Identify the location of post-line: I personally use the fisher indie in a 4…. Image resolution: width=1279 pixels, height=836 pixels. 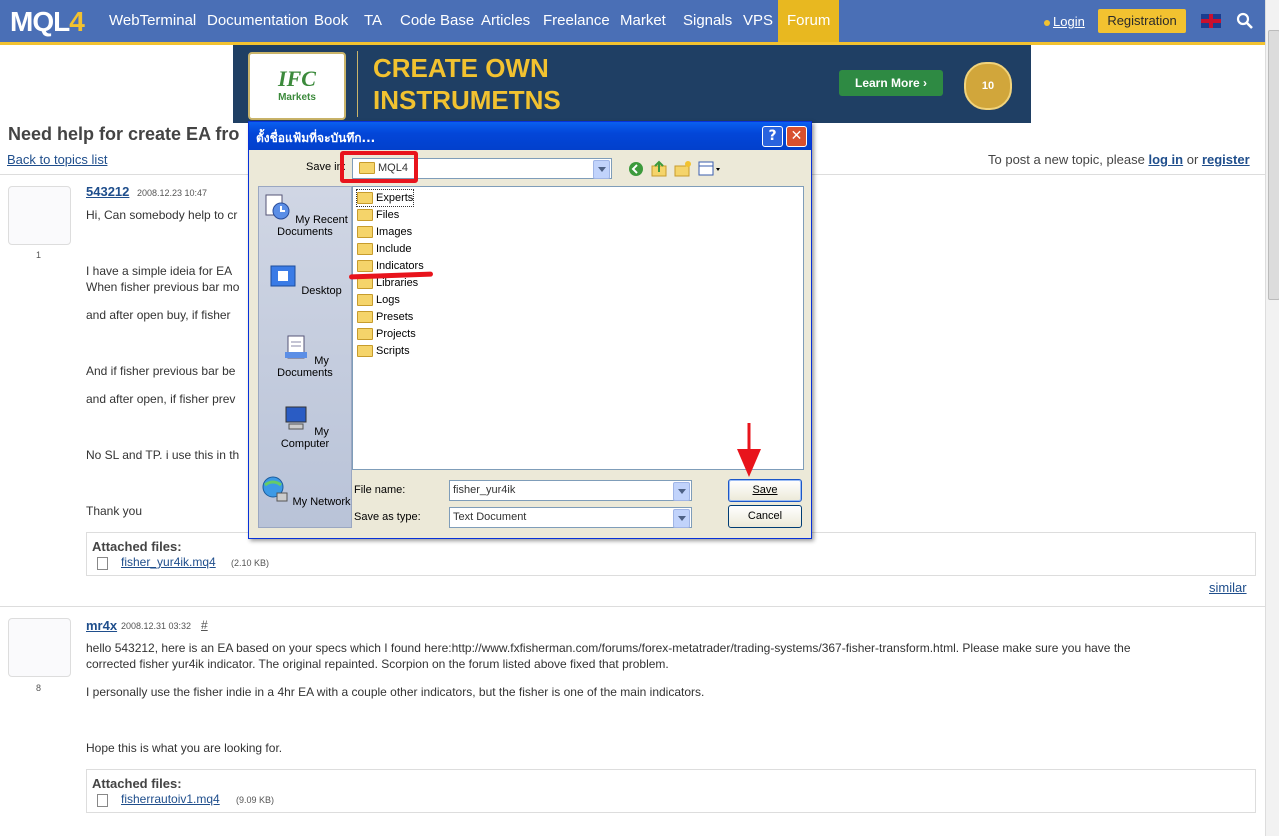
(395, 692).